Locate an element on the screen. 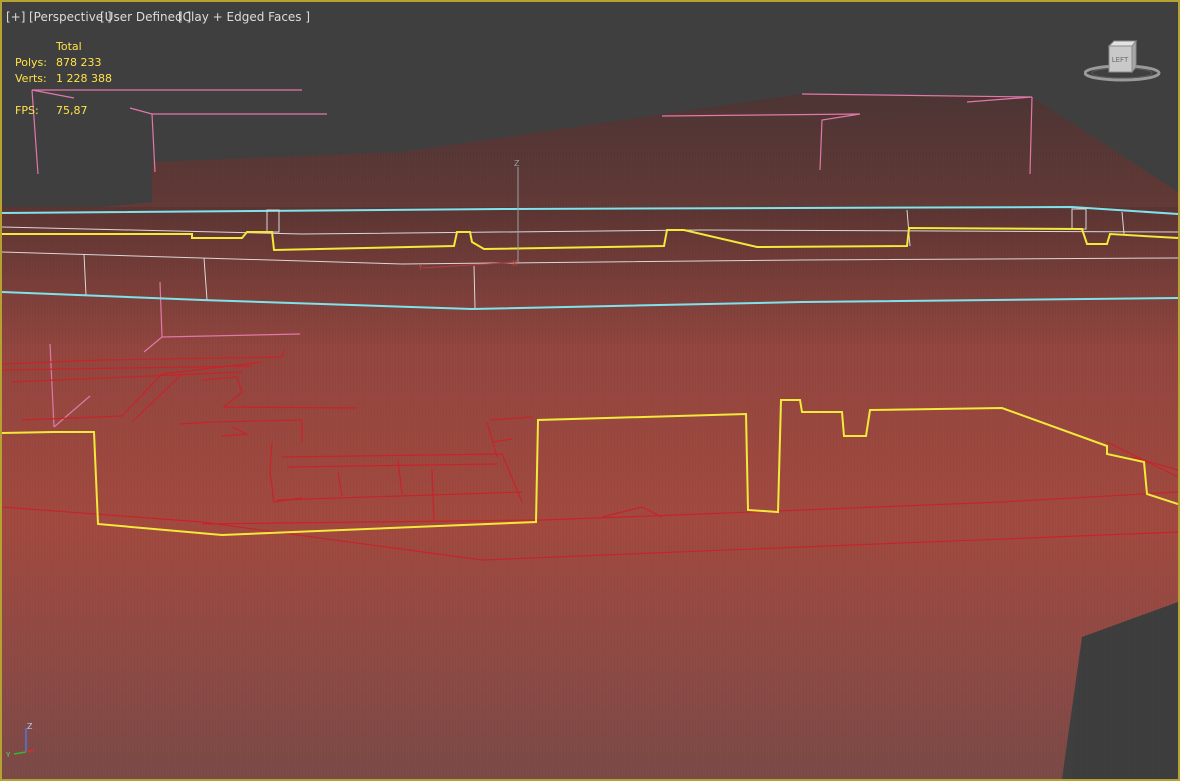 This screenshot has height=781, width=1180. viewcube-face-label: LEFT is located at coordinates (1120, 60).